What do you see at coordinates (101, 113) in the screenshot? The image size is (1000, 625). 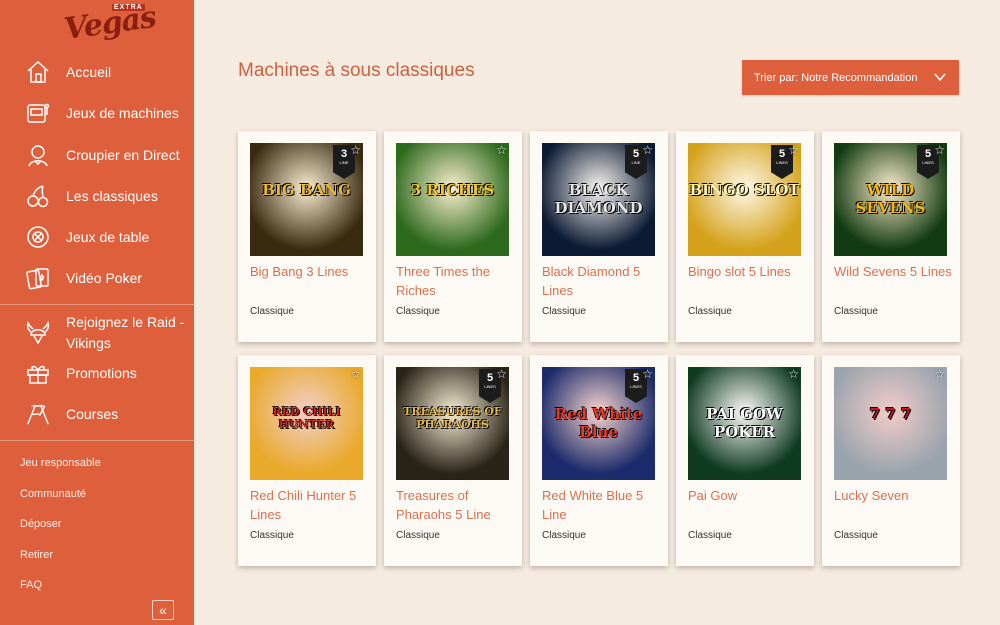 I see `sidebar-item-jeux-machines: Jeux de machines` at bounding box center [101, 113].